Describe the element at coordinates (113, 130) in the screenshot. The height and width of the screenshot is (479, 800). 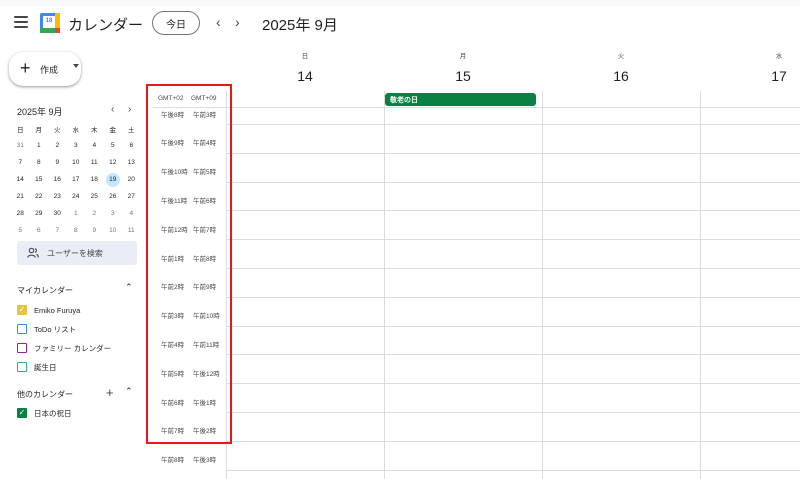
I see `mini-weekday-label: 金` at that location.